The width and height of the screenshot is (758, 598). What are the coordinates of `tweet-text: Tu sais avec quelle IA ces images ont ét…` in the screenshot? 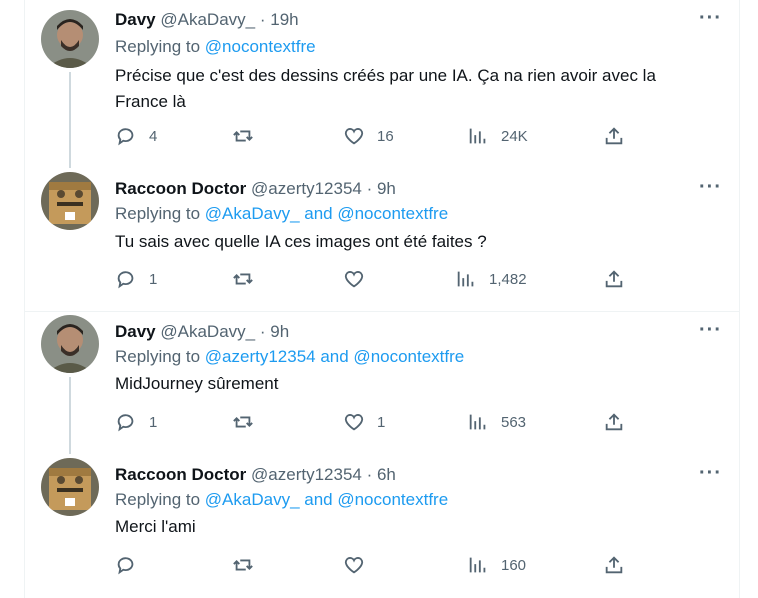 It's located at (301, 241).